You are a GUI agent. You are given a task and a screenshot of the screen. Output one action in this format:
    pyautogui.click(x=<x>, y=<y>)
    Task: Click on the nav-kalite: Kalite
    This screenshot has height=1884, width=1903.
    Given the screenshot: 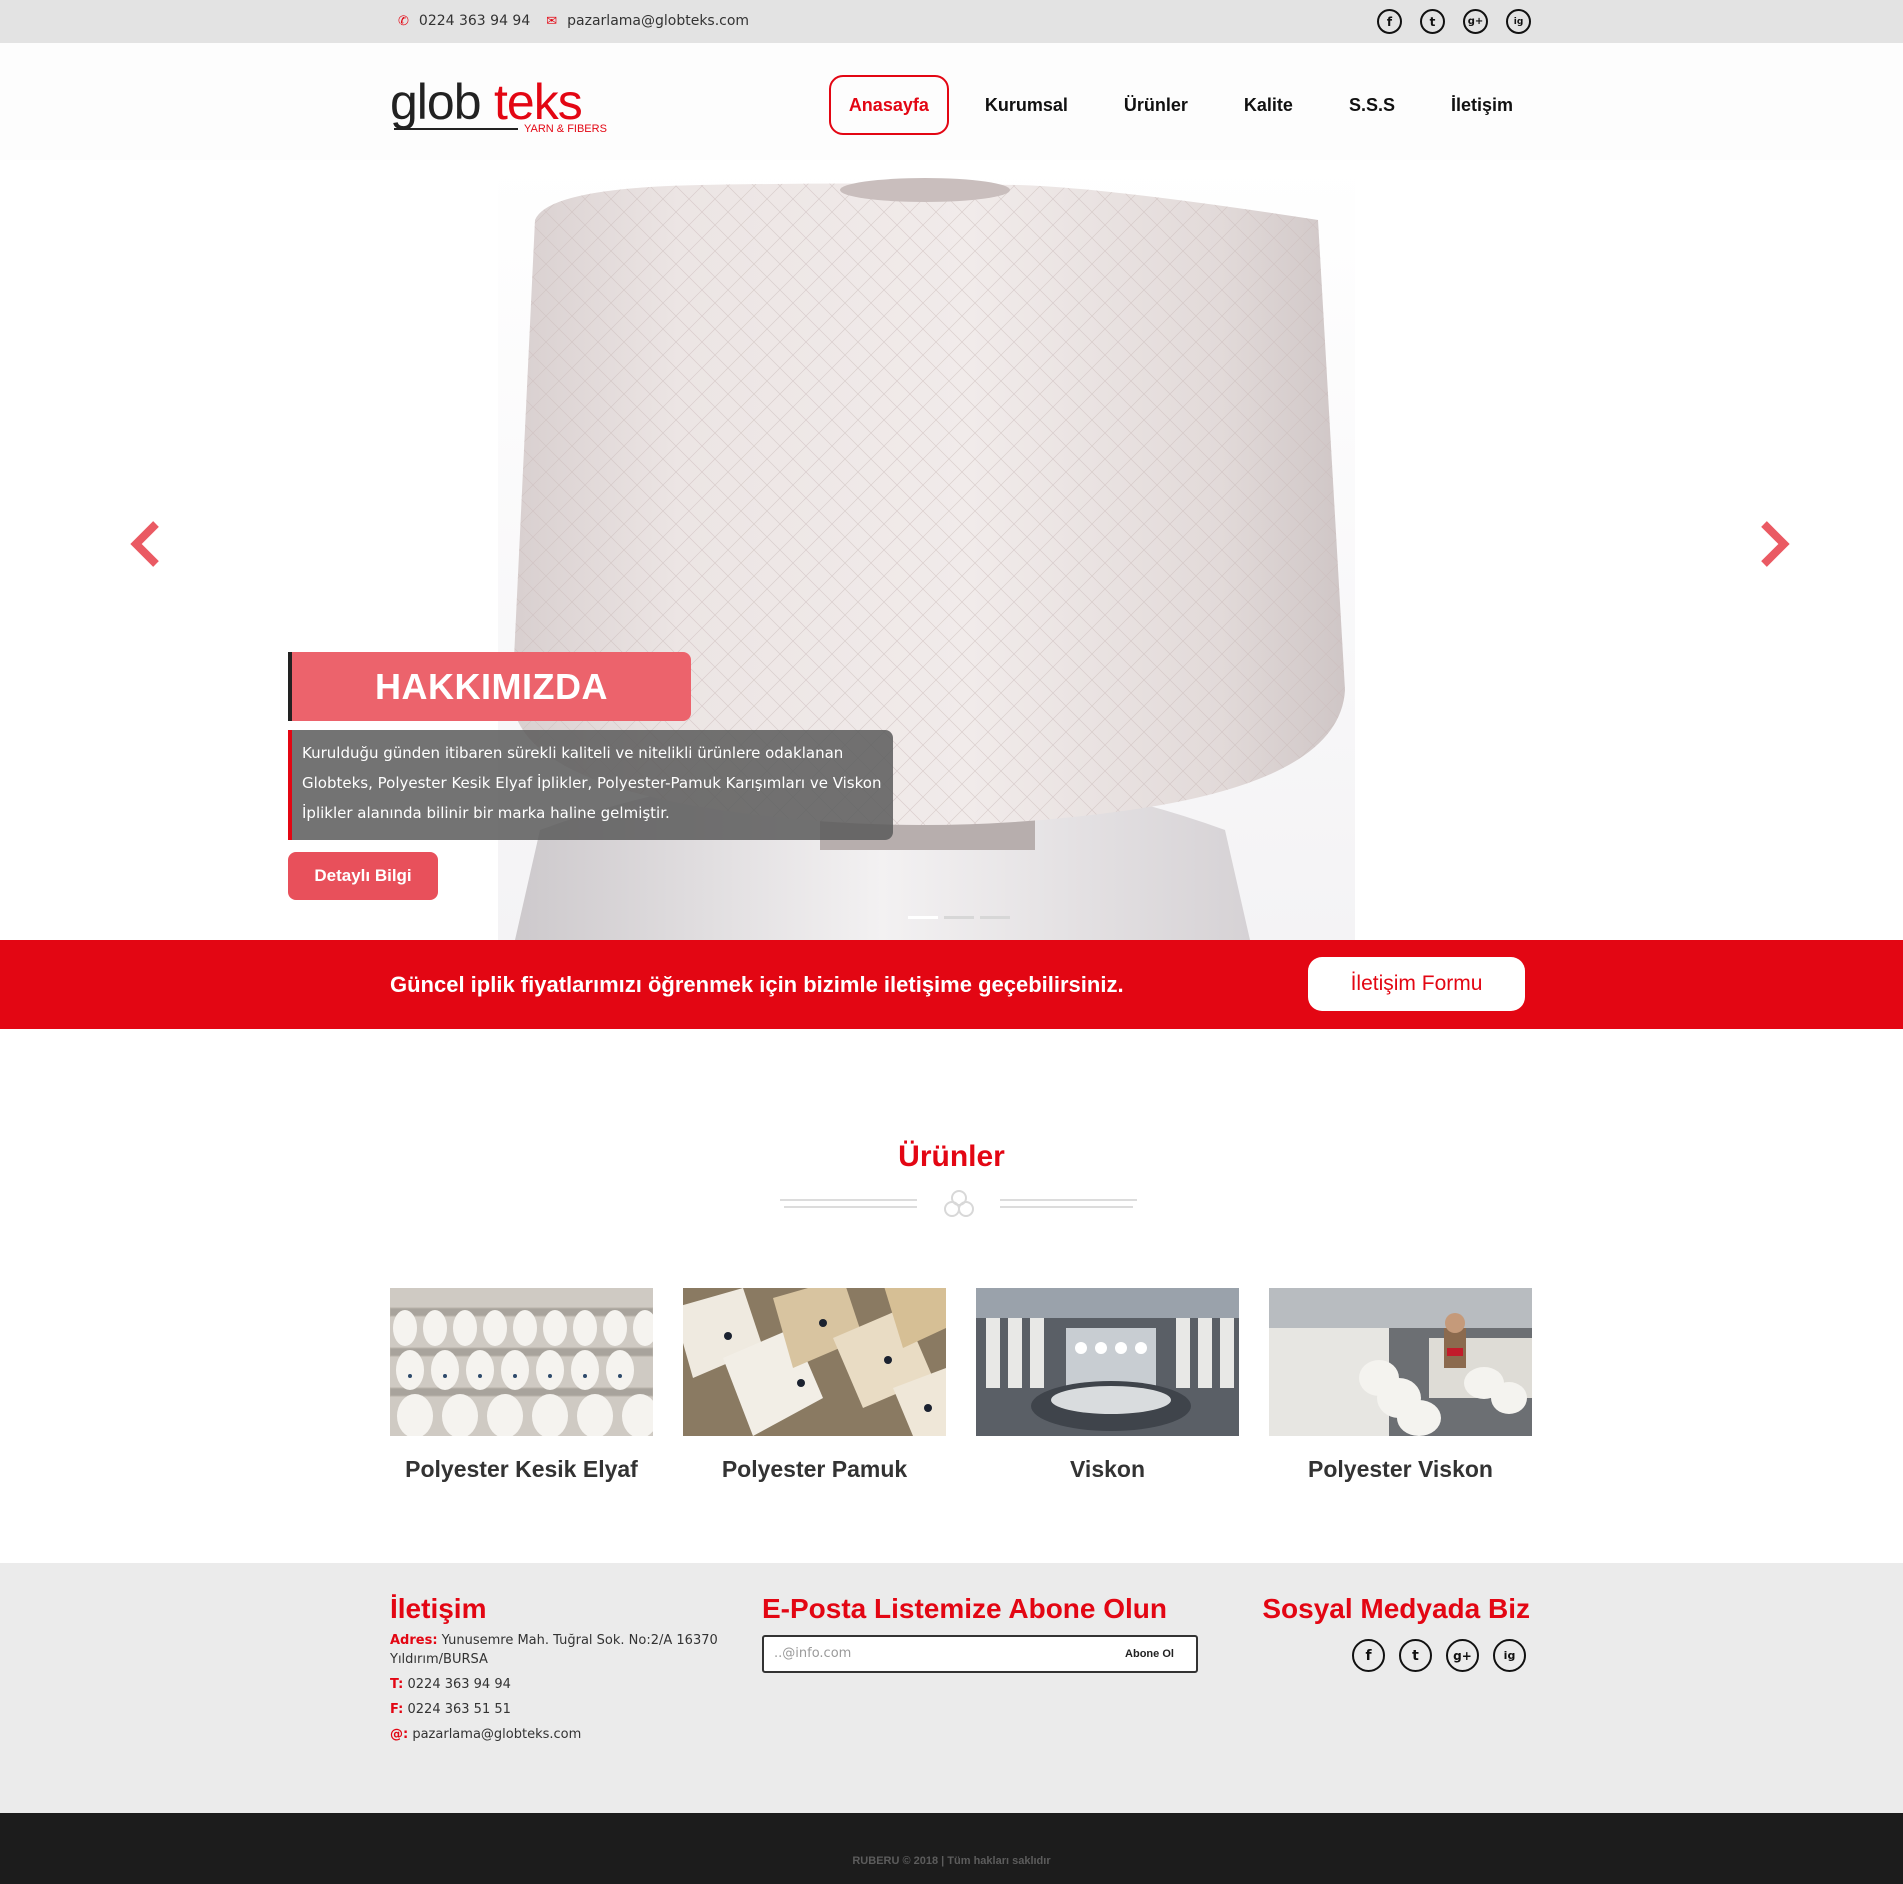 What is the action you would take?
    pyautogui.click(x=1268, y=105)
    